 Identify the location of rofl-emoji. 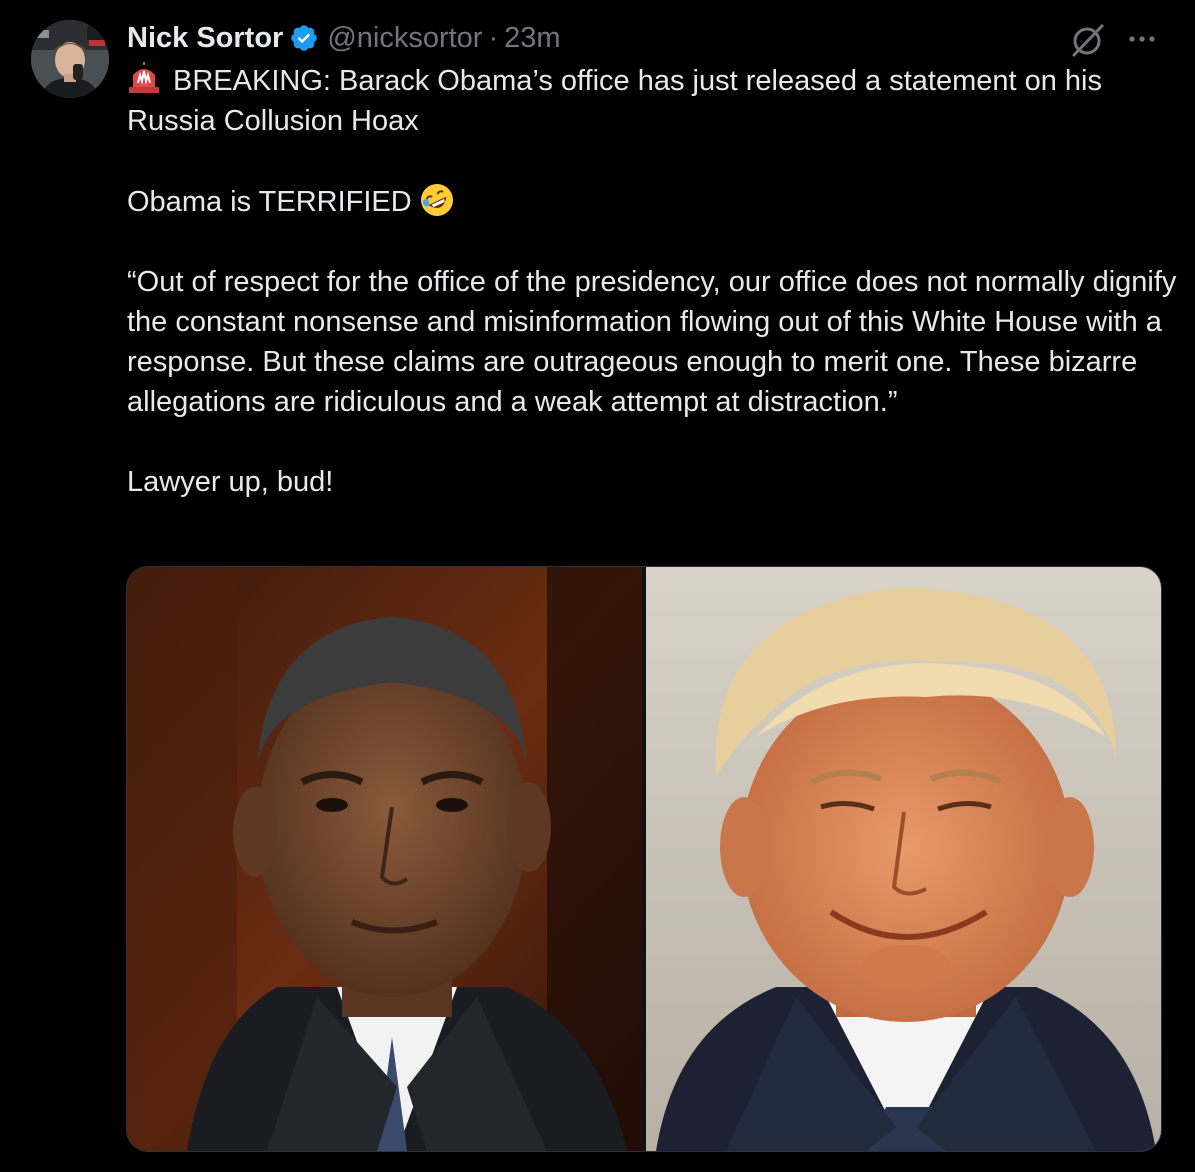
(437, 200).